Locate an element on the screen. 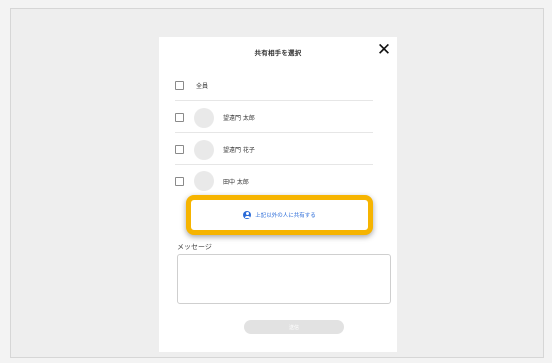 The image size is (552, 363). message-label: メッセージ is located at coordinates (194, 247).